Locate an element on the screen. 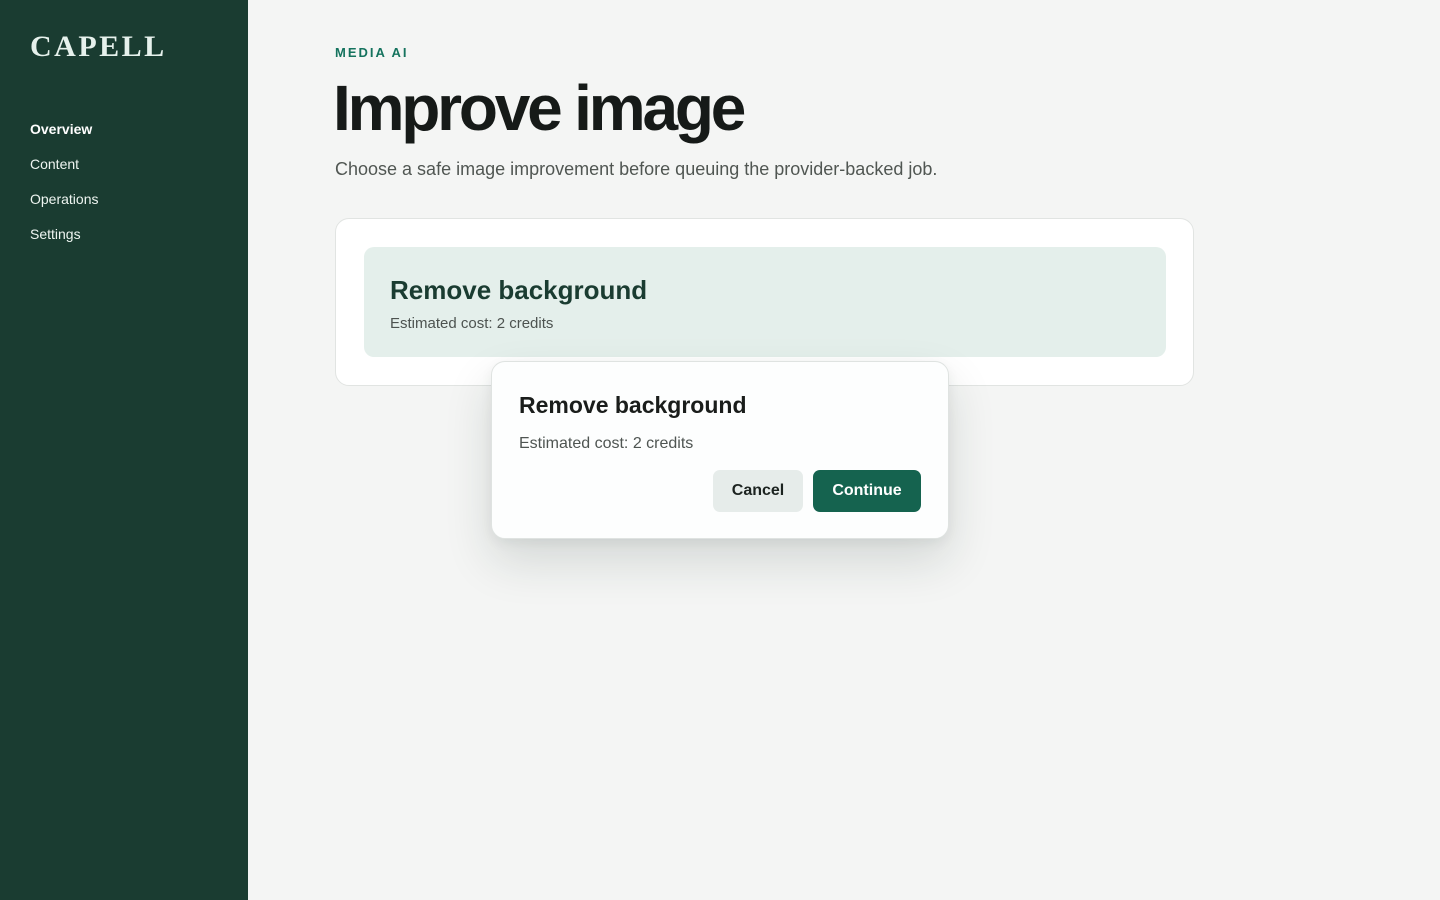 This screenshot has width=1440, height=900. sidebar-item-settings: Settings is located at coordinates (64, 243).